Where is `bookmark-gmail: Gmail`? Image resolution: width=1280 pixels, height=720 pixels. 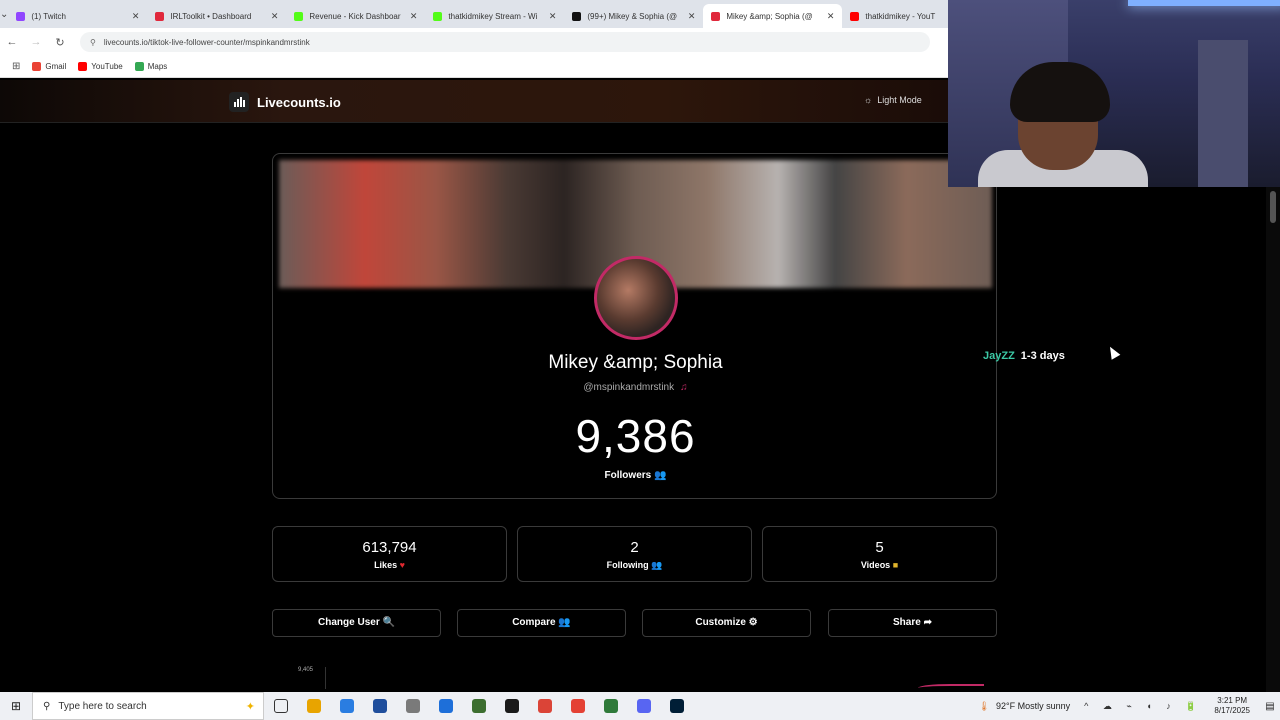 bookmark-gmail: Gmail is located at coordinates (49, 66).